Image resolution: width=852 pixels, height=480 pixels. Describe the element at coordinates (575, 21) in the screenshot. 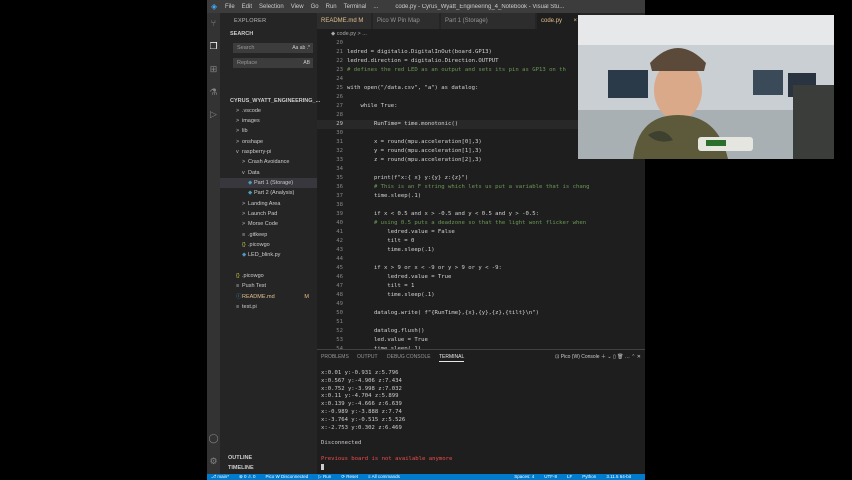

I see `close-icon: ×` at that location.